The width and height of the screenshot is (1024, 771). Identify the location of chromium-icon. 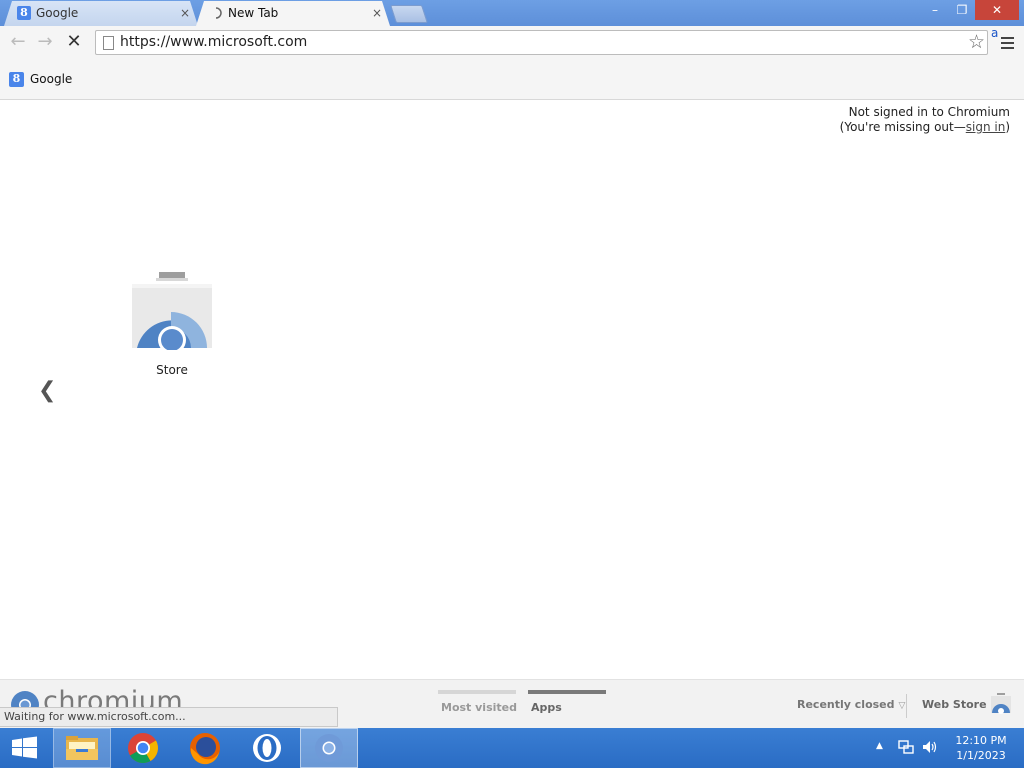
(329, 748).